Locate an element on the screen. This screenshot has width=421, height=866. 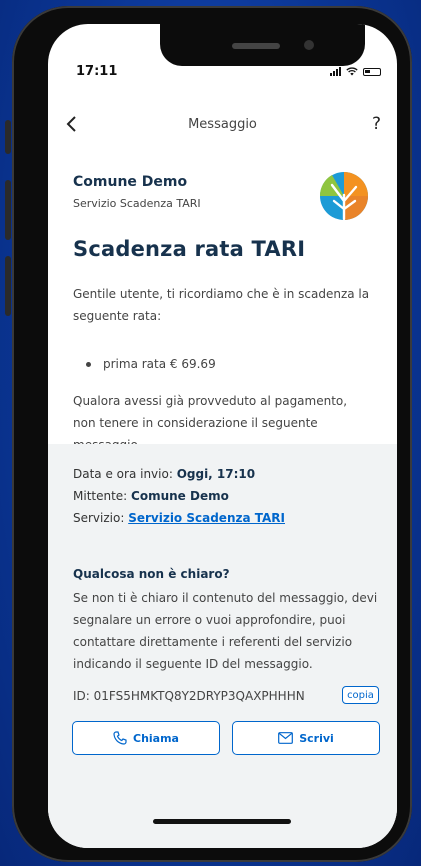
bullet-icon is located at coordinates (88, 364).